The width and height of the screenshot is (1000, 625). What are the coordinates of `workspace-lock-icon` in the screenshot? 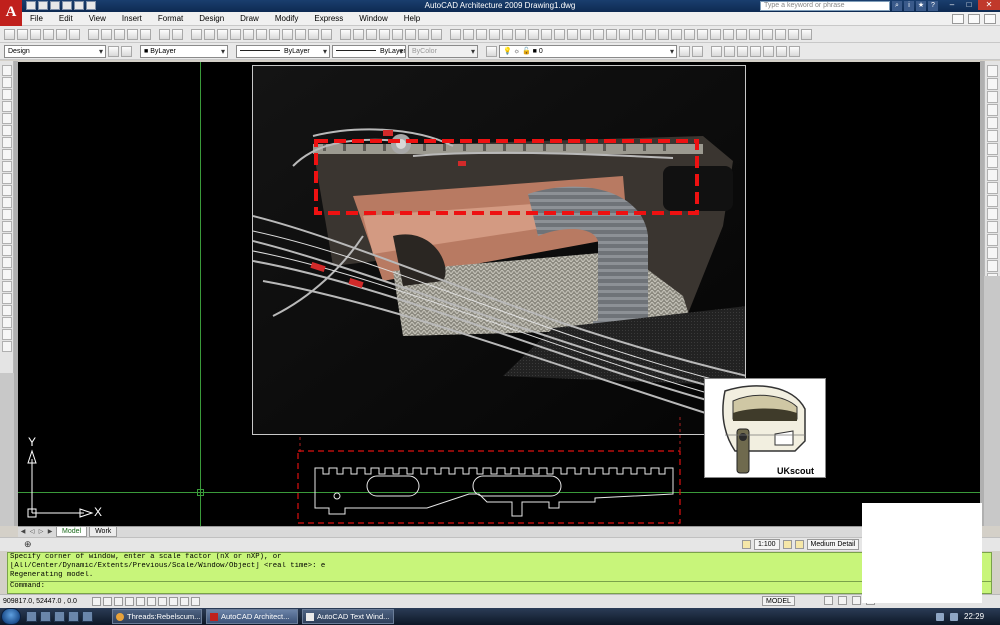 It's located at (126, 51).